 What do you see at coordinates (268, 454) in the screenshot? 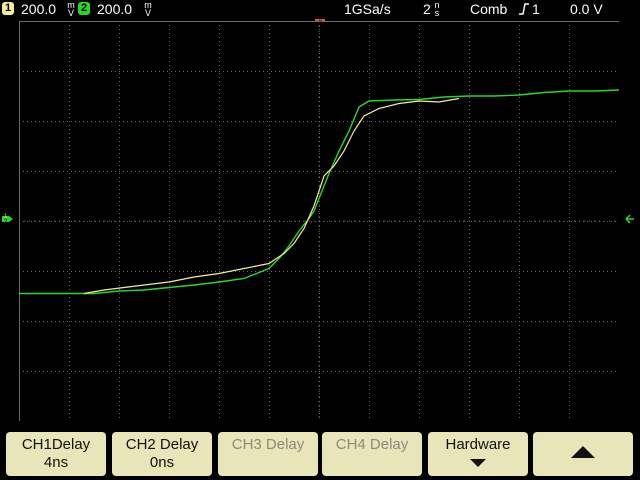
I see `ch3-delay-softkey: CH3 Delay` at bounding box center [268, 454].